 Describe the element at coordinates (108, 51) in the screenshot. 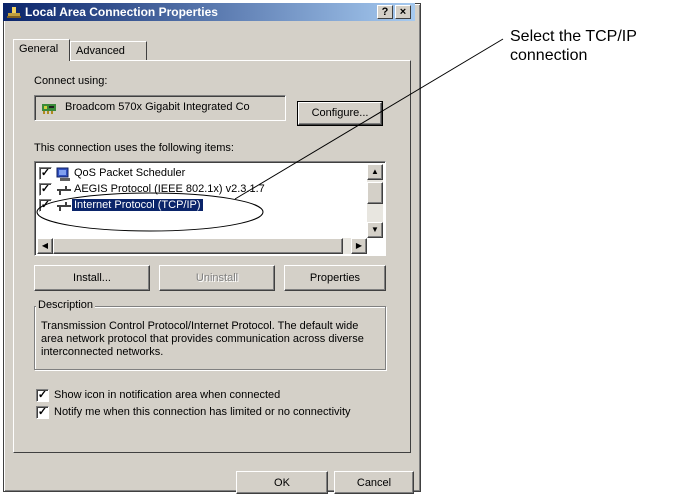

I see `tab-advanced: Advanced` at that location.